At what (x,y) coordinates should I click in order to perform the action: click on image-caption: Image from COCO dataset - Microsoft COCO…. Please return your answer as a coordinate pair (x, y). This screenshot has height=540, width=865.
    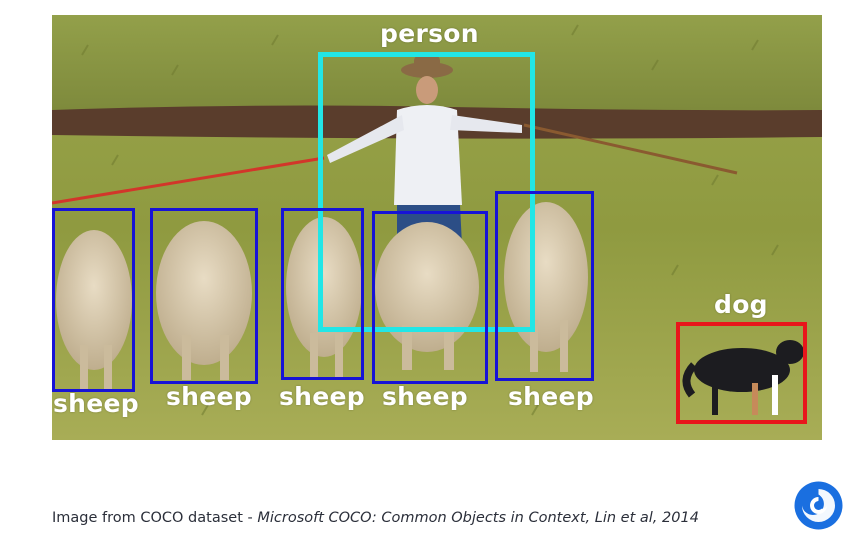
    Looking at the image, I should click on (375, 518).